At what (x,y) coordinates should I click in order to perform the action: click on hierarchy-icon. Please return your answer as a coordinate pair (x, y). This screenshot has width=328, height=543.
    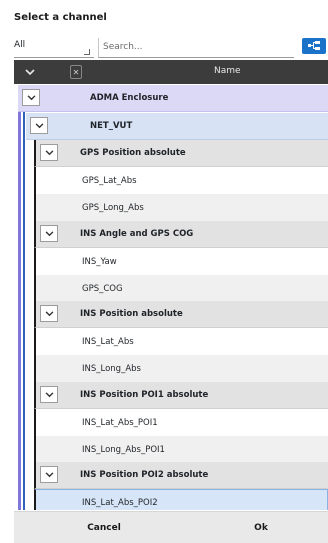
    Looking at the image, I should click on (314, 45).